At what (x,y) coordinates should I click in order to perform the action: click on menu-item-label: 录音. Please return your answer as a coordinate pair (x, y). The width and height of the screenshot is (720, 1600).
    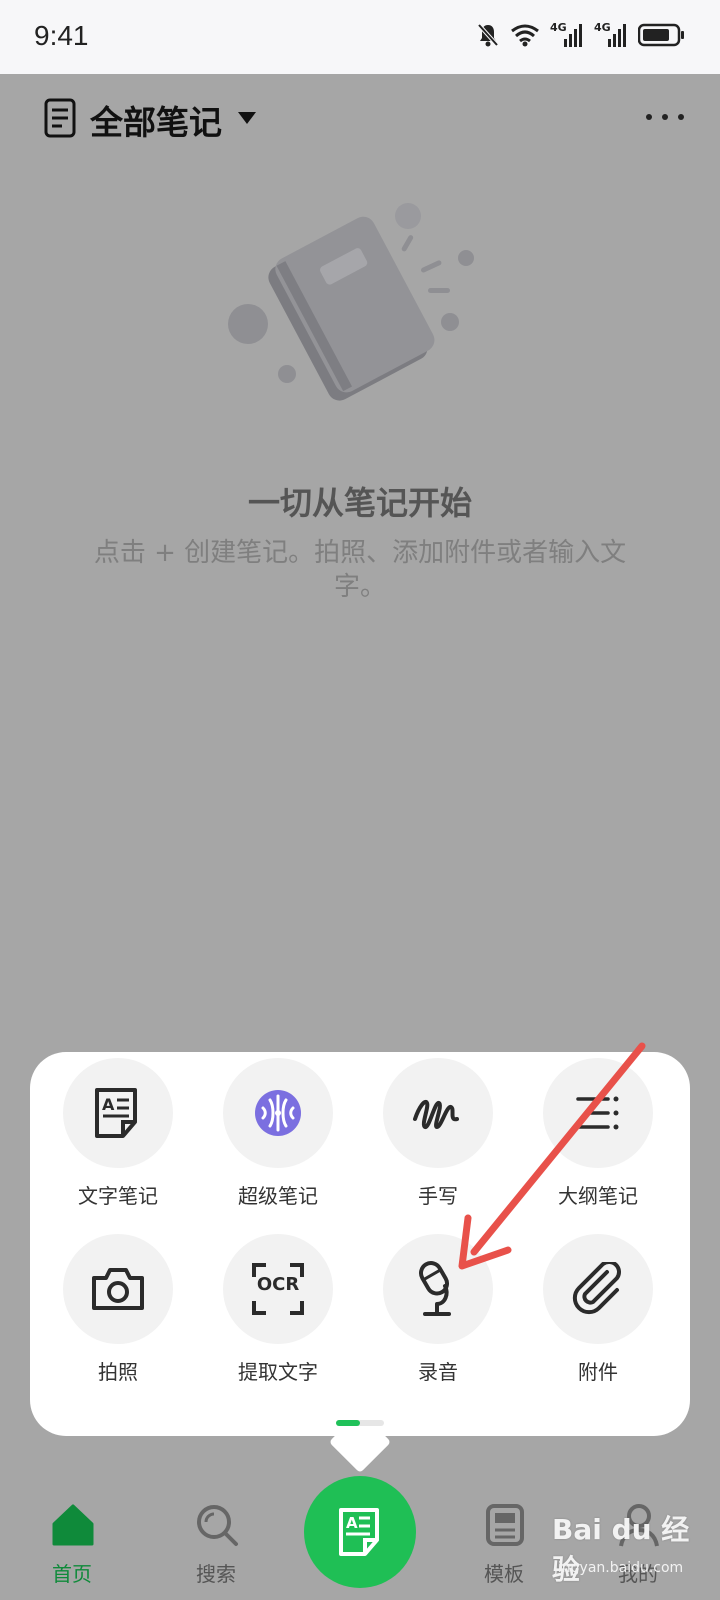
    Looking at the image, I should click on (438, 1372).